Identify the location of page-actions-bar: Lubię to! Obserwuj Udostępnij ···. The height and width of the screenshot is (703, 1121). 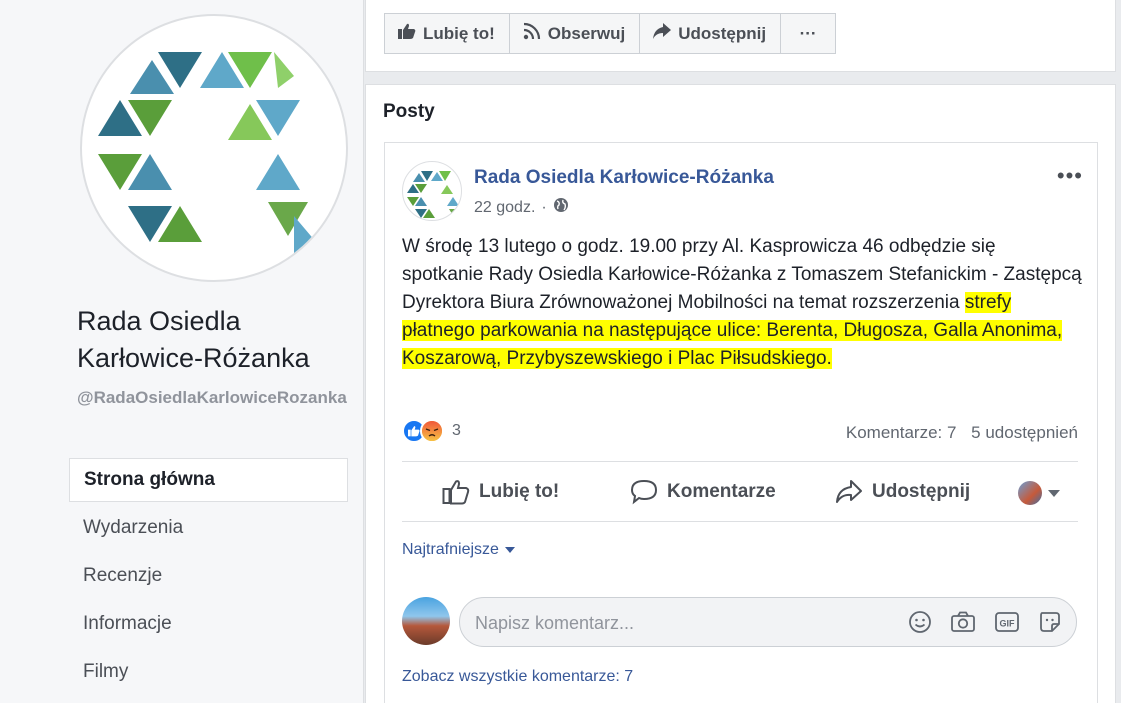
(740, 36).